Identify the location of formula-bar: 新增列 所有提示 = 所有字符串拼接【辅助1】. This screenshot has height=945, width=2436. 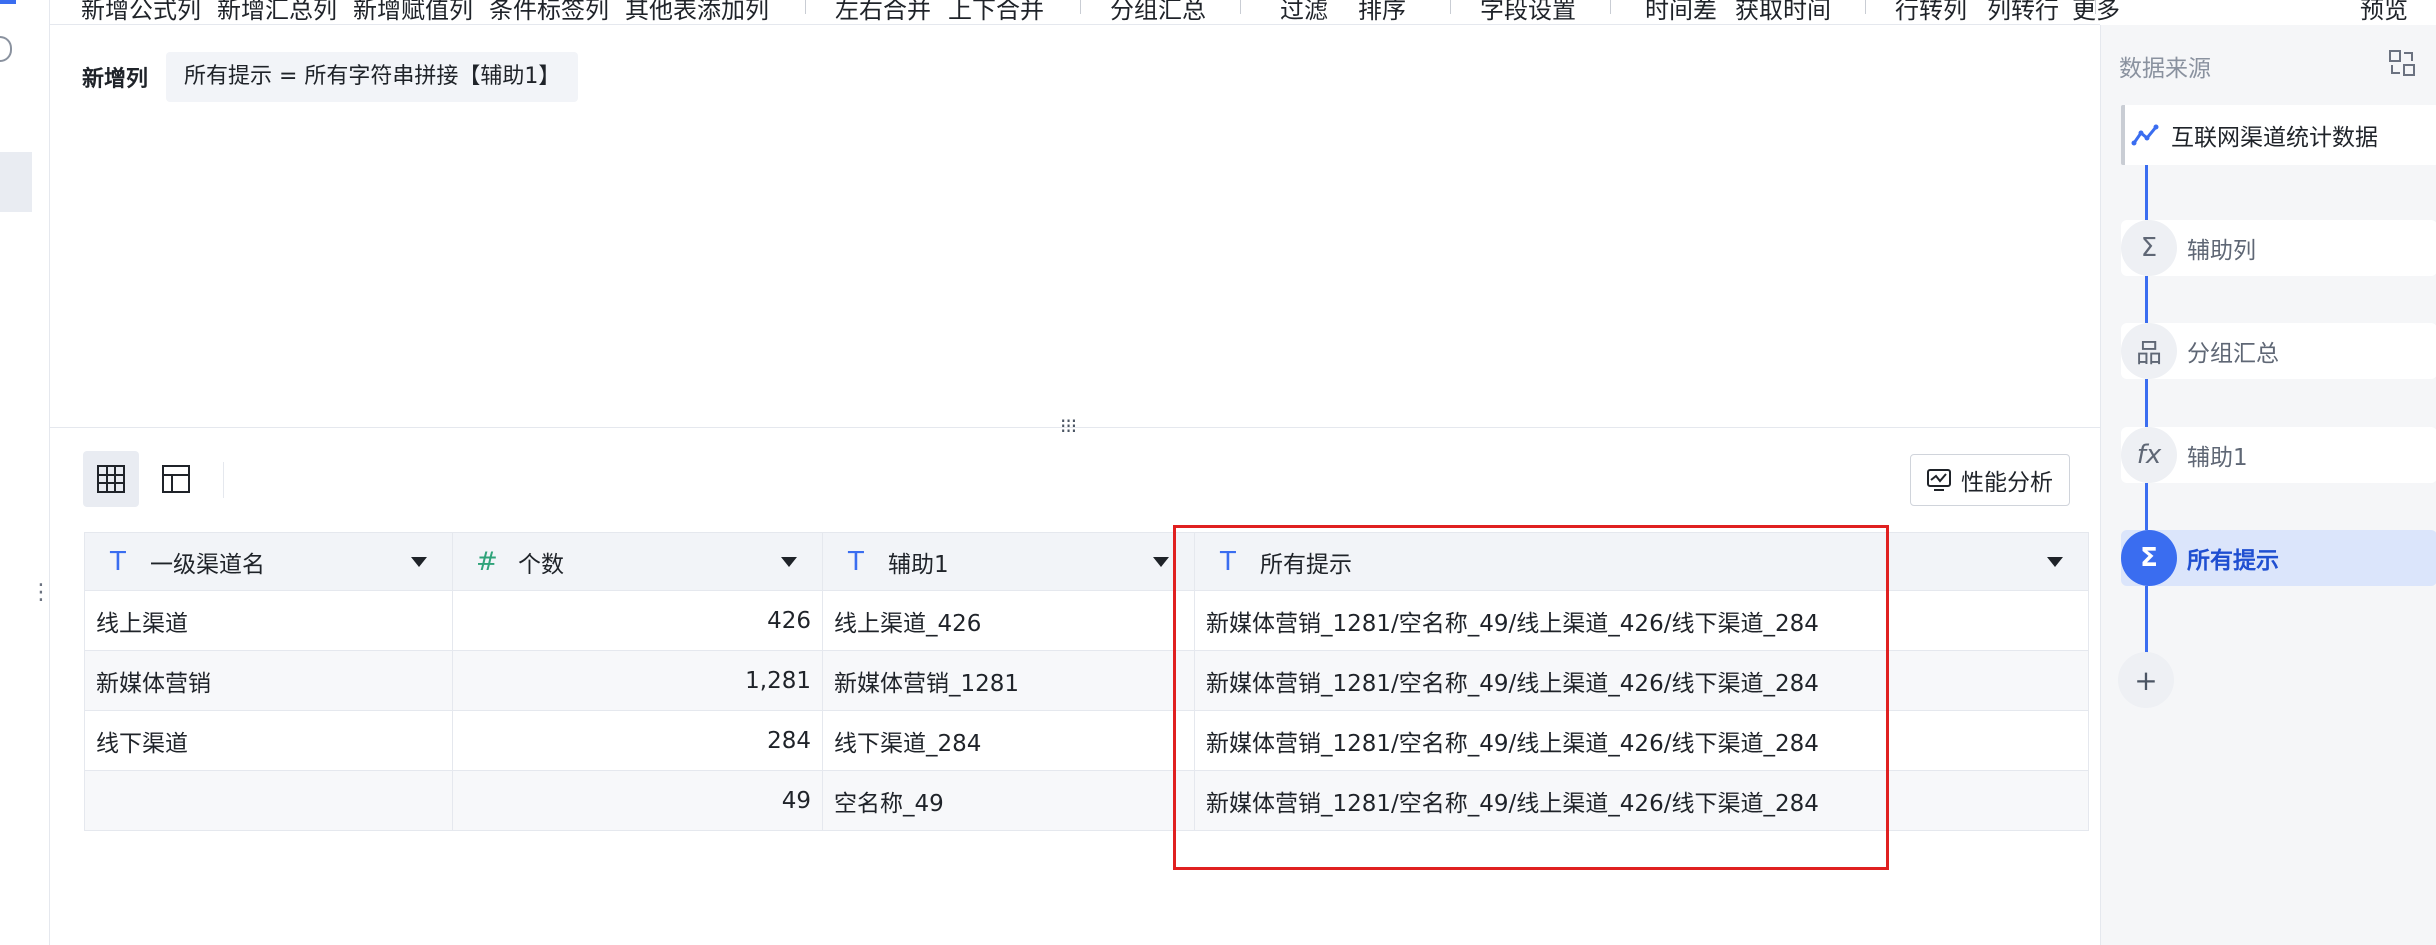
(330, 77).